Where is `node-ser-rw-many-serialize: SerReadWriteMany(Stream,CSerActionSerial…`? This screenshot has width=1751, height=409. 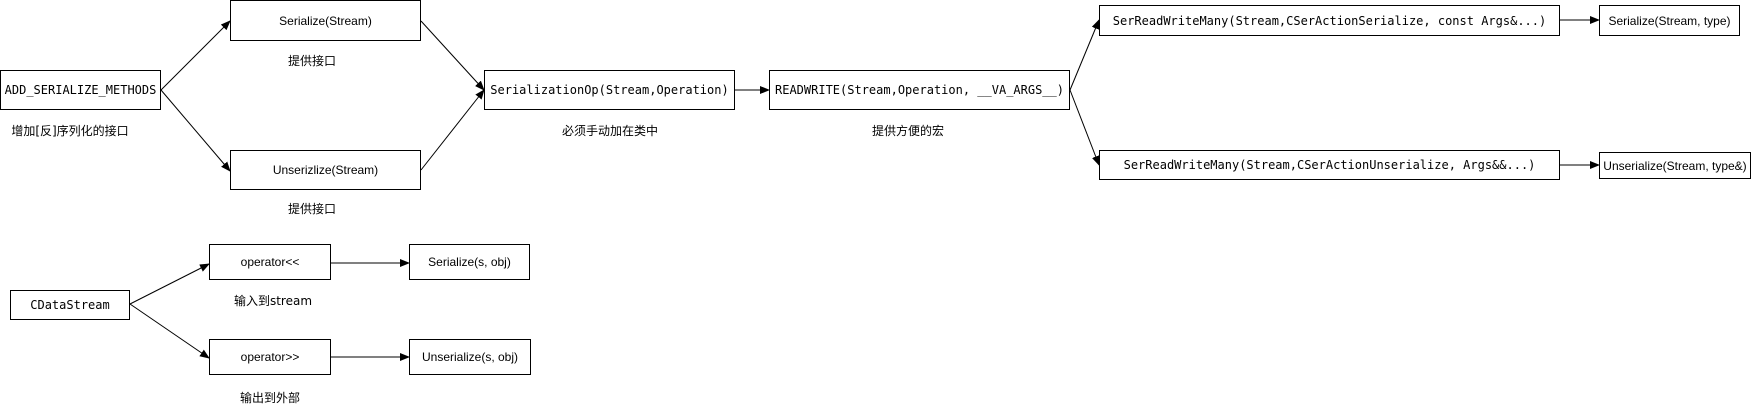 node-ser-rw-many-serialize: SerReadWriteMany(Stream,CSerActionSerial… is located at coordinates (1329, 20).